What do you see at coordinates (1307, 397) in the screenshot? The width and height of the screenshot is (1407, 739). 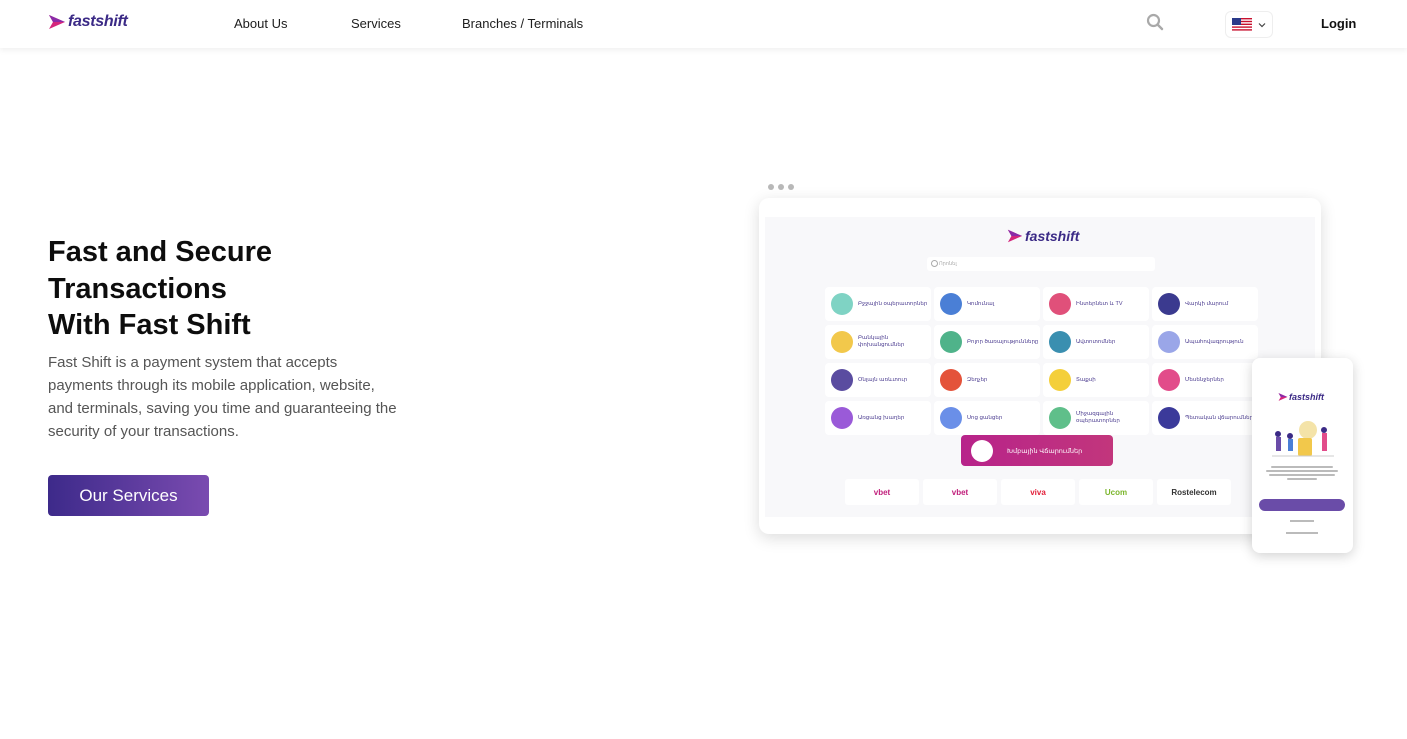 I see `phone-logo-text: fastshift` at bounding box center [1307, 397].